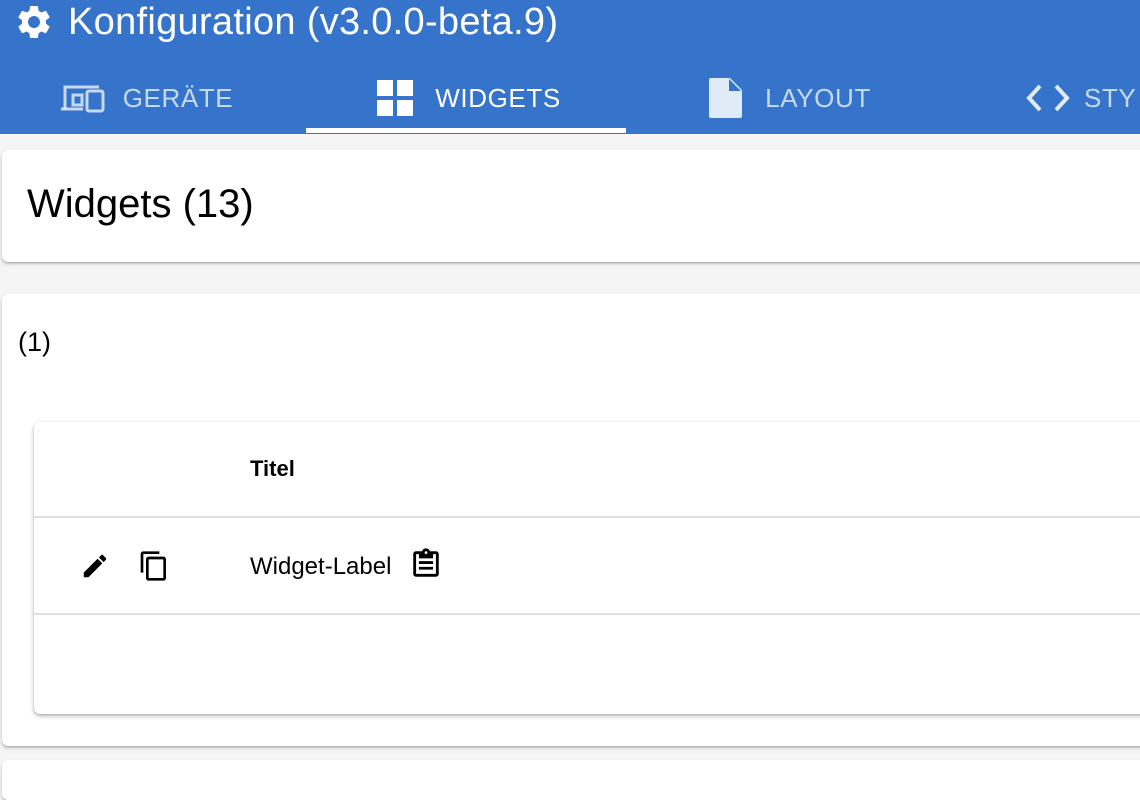 This screenshot has height=800, width=1140. What do you see at coordinates (34, 22) in the screenshot?
I see `gear-icon` at bounding box center [34, 22].